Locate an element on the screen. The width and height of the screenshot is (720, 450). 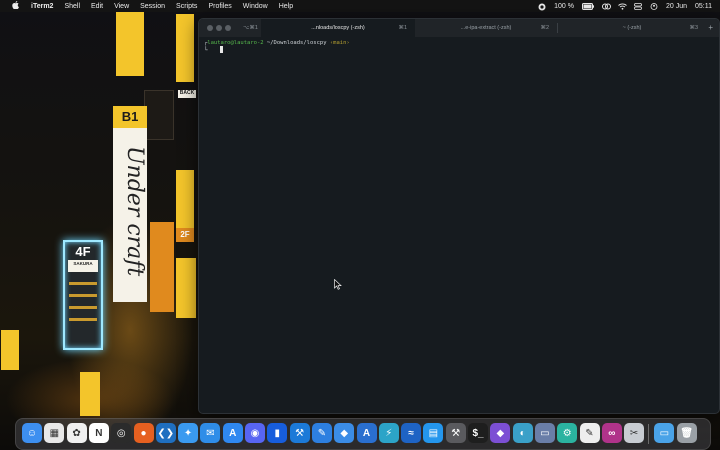
simulator-icon: ◆ is located at coordinates (344, 433).